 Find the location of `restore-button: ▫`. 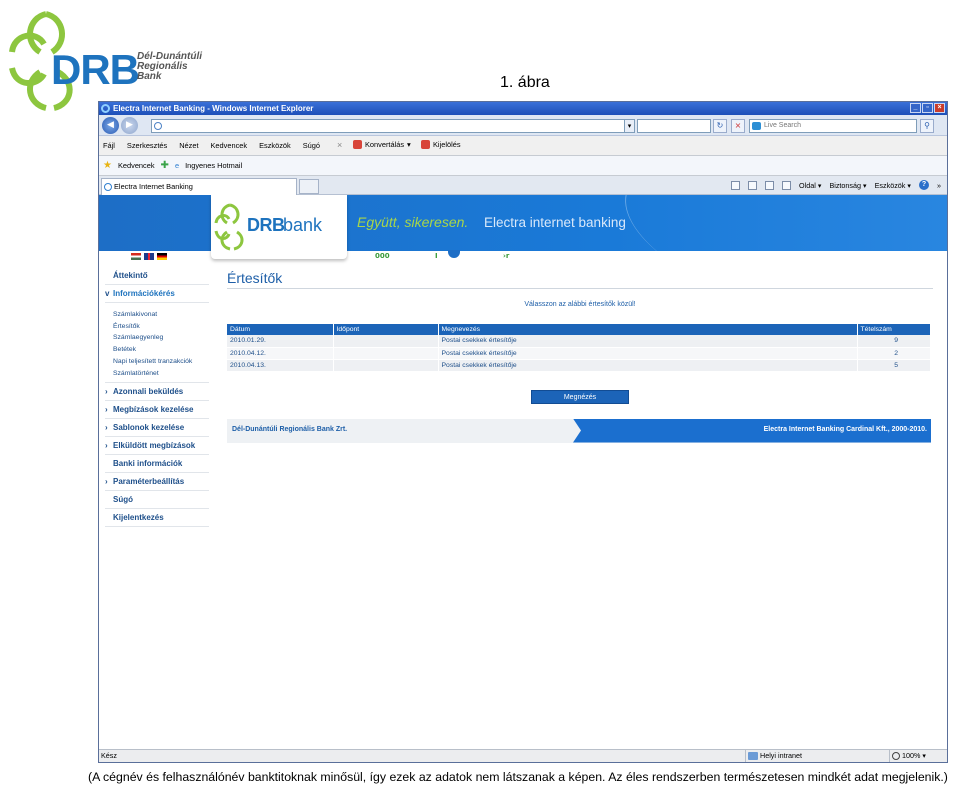

restore-button: ▫ is located at coordinates (927, 108).